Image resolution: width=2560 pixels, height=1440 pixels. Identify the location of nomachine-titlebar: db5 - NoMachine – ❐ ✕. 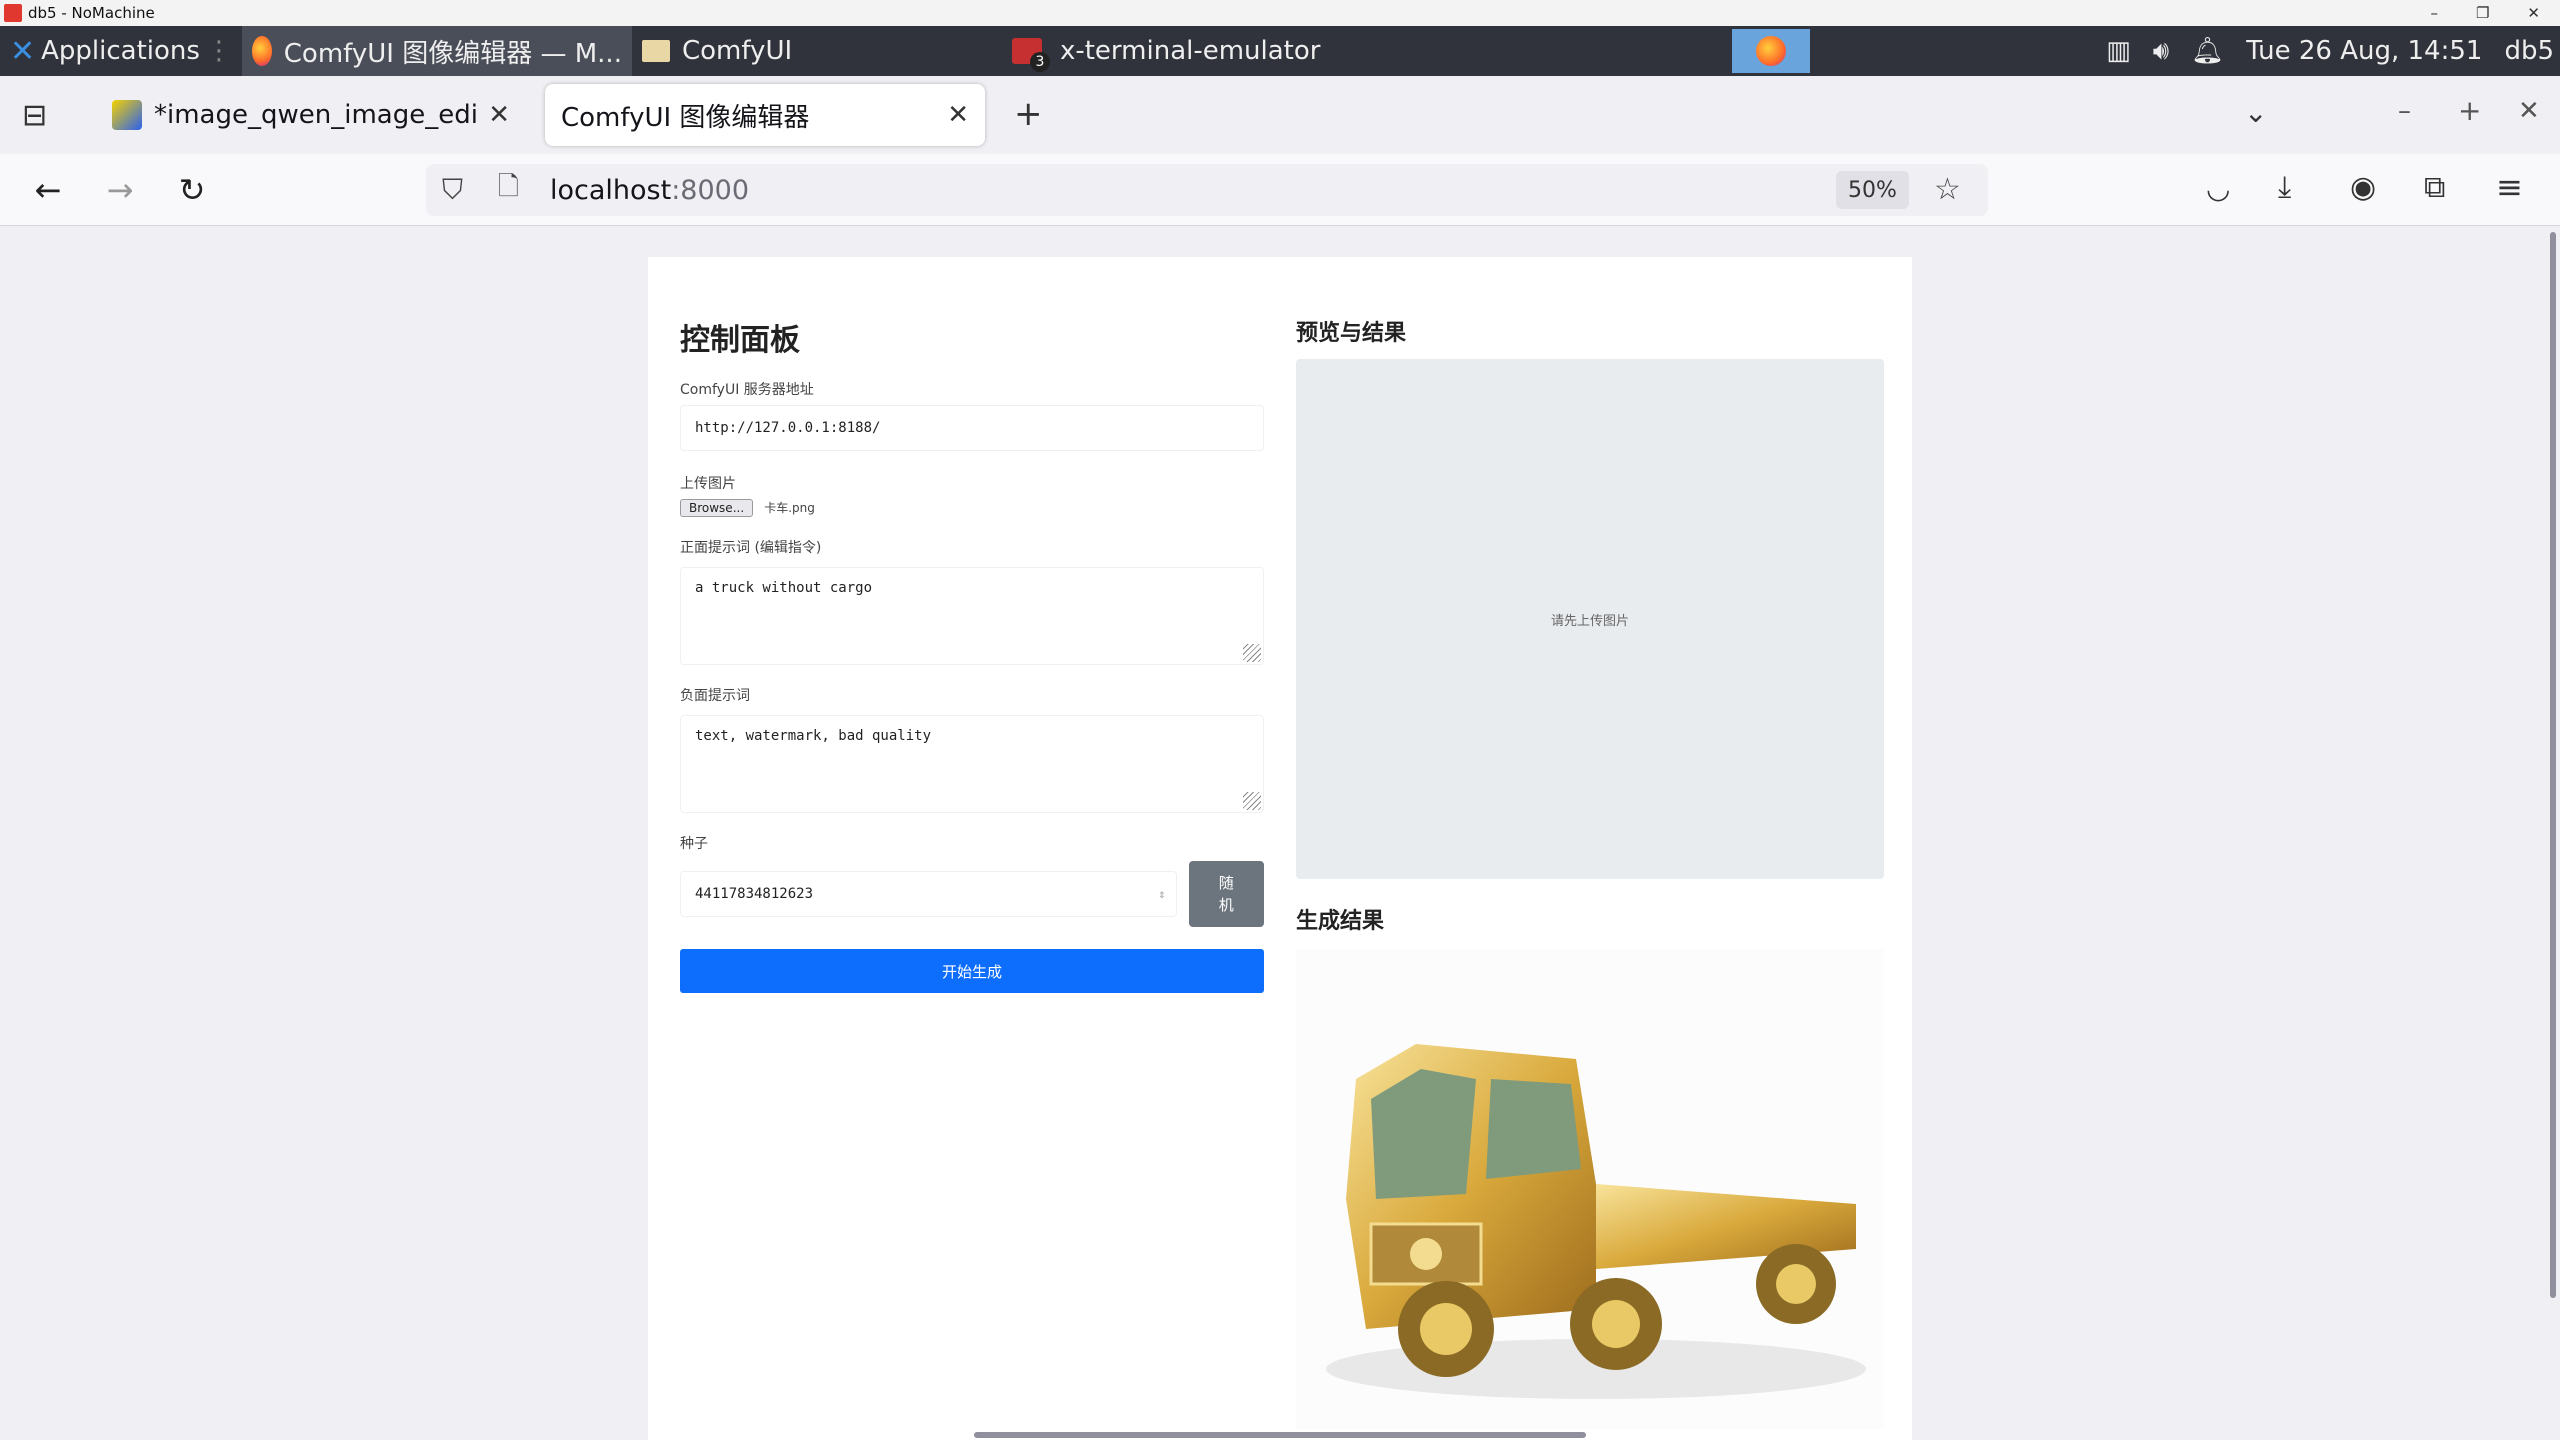
(1280, 13).